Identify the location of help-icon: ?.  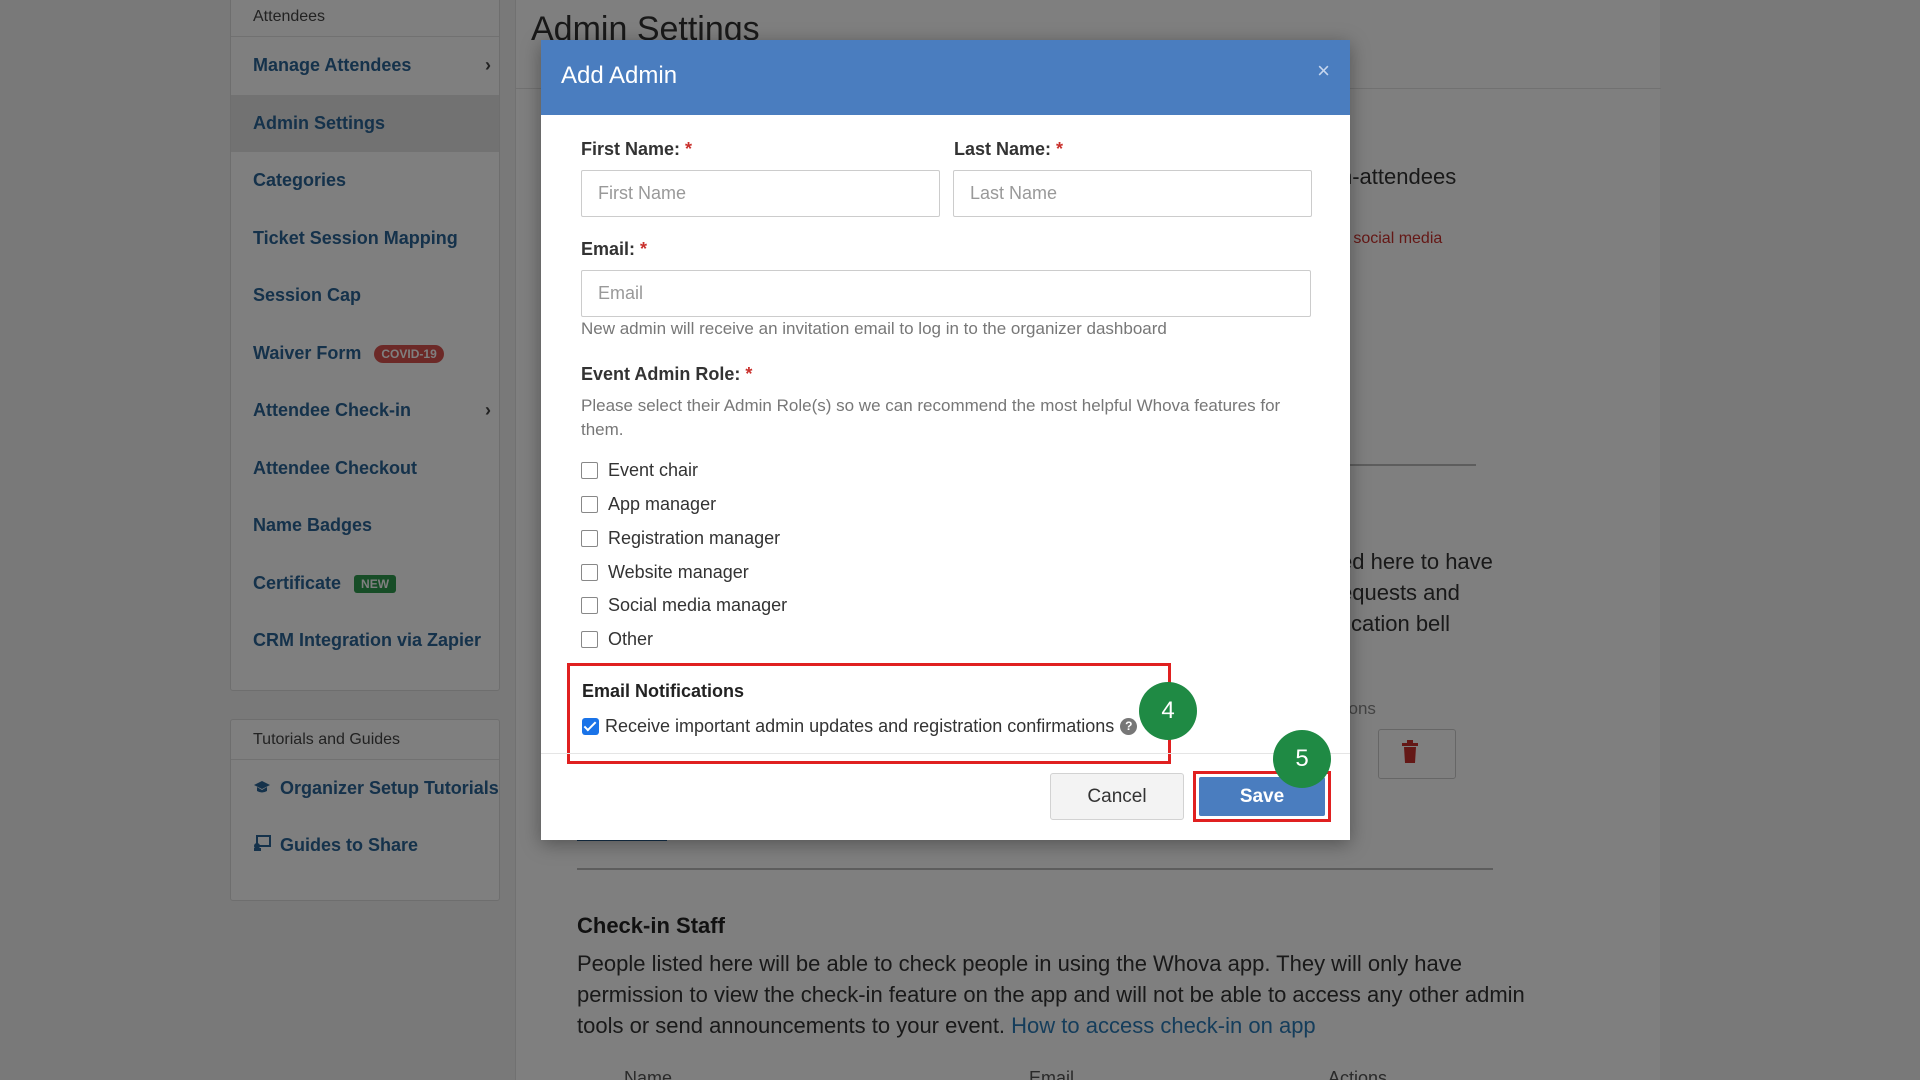
(1129, 726).